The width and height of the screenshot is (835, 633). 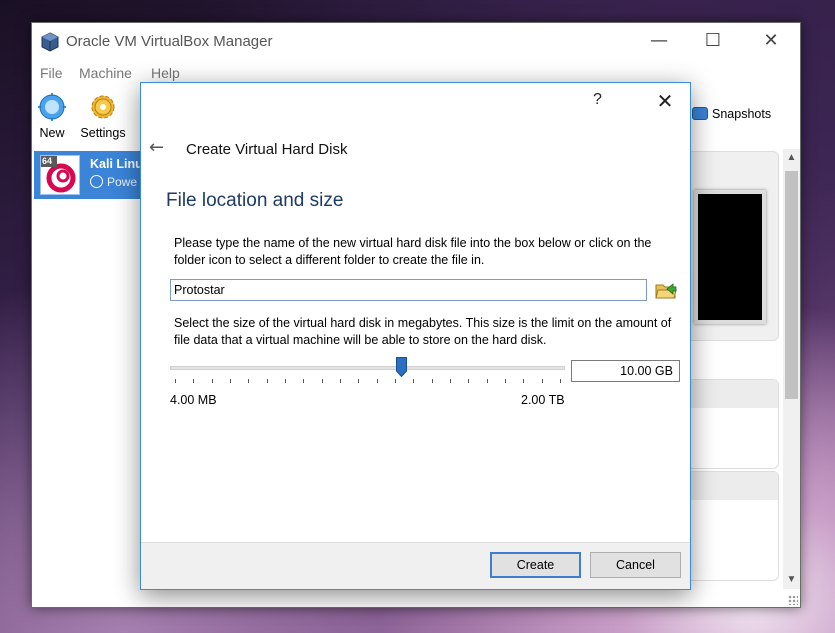 I want to click on dialog-close-button: ✕, so click(x=665, y=101).